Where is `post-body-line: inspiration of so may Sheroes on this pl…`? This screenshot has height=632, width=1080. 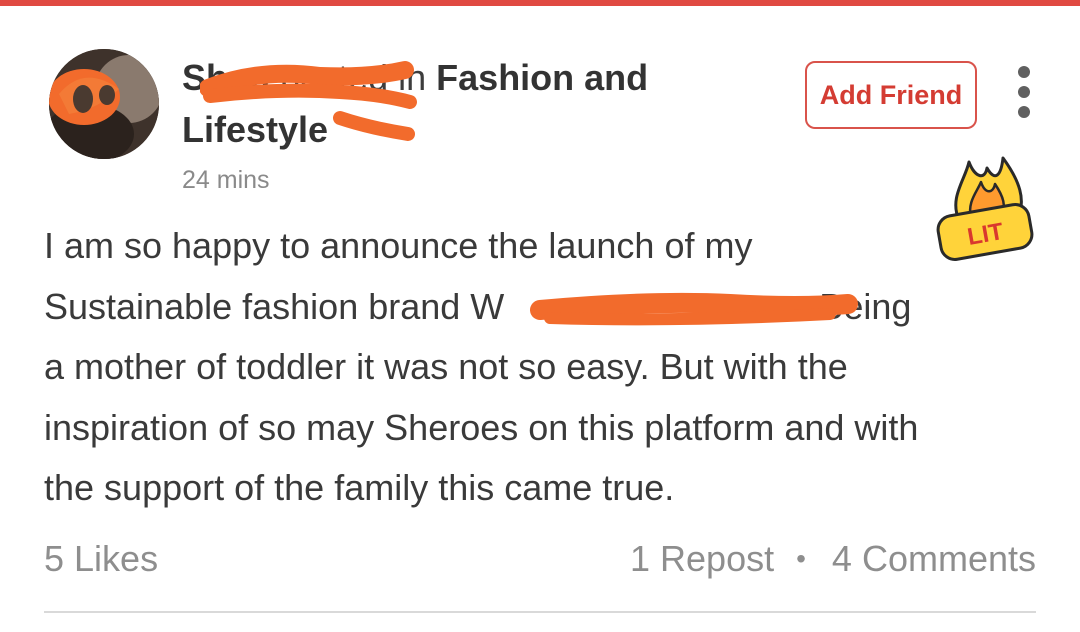
post-body-line: inspiration of so may Sheroes on this pl… is located at coordinates (481, 427).